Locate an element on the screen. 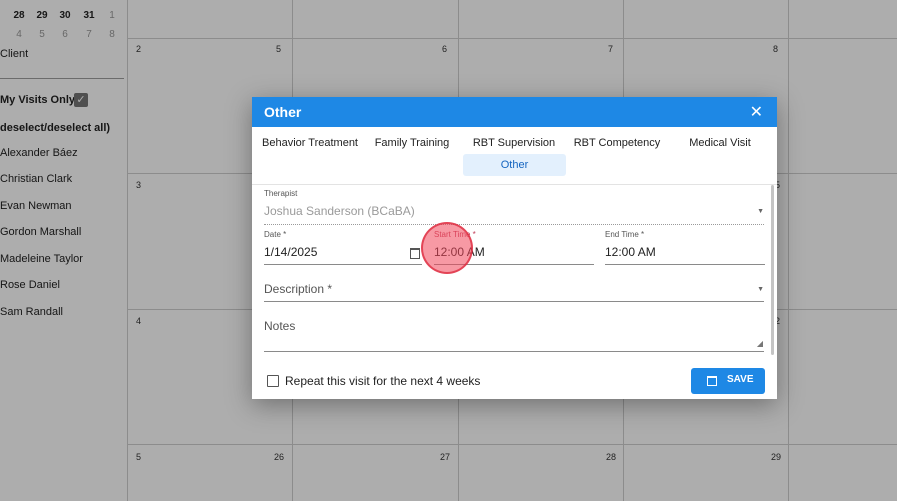 The image size is (897, 501). dialog-title: Other is located at coordinates (283, 112).